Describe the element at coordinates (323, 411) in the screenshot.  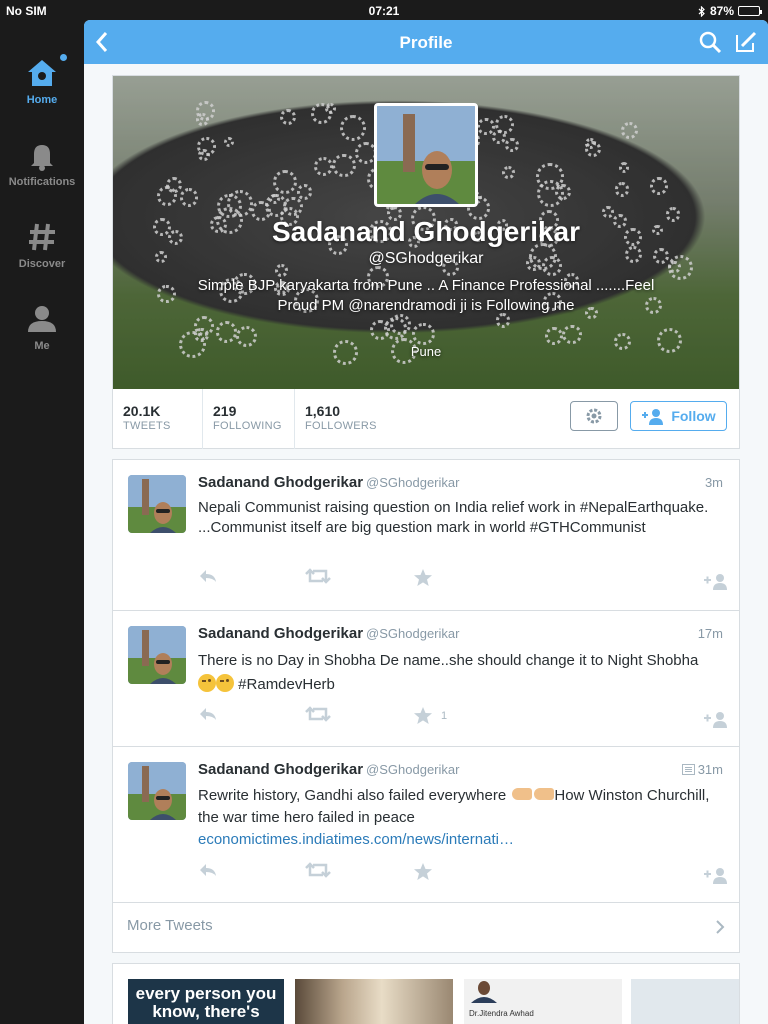
I see `stat-value: 1,610` at that location.